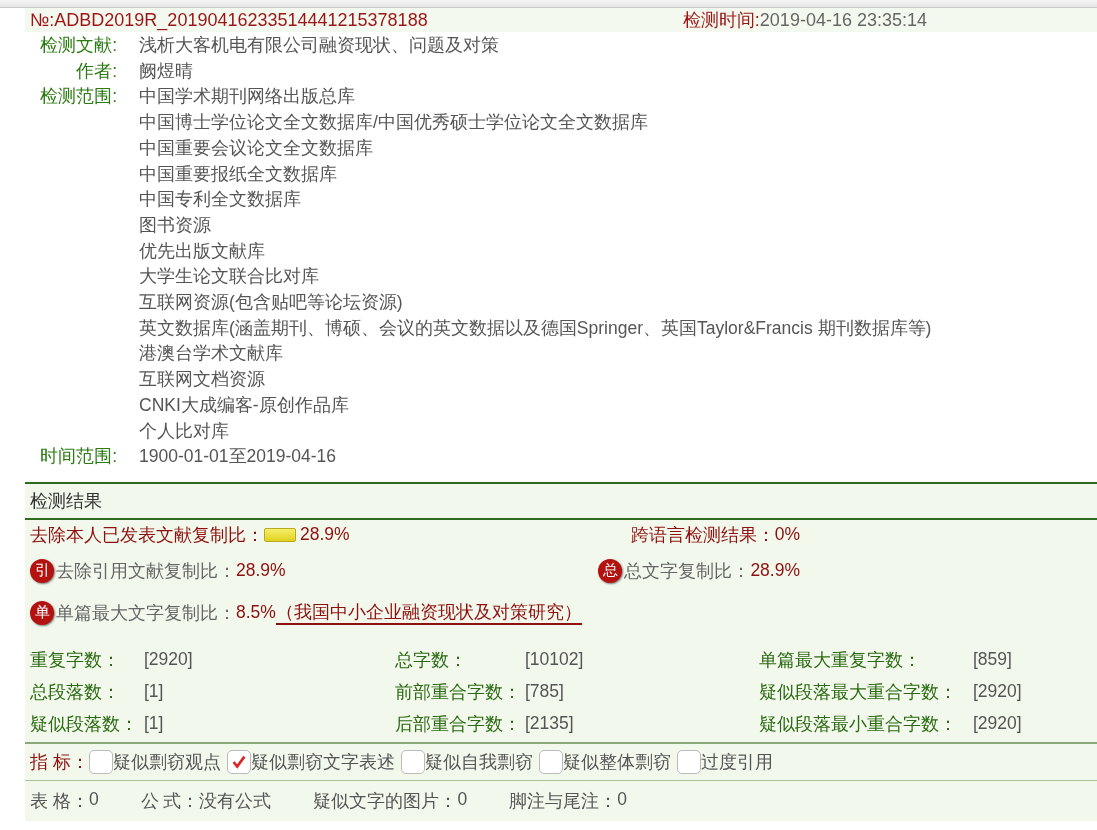 This screenshot has width=1097, height=830. I want to click on field-value: 港澳台学术文献库, so click(211, 354).